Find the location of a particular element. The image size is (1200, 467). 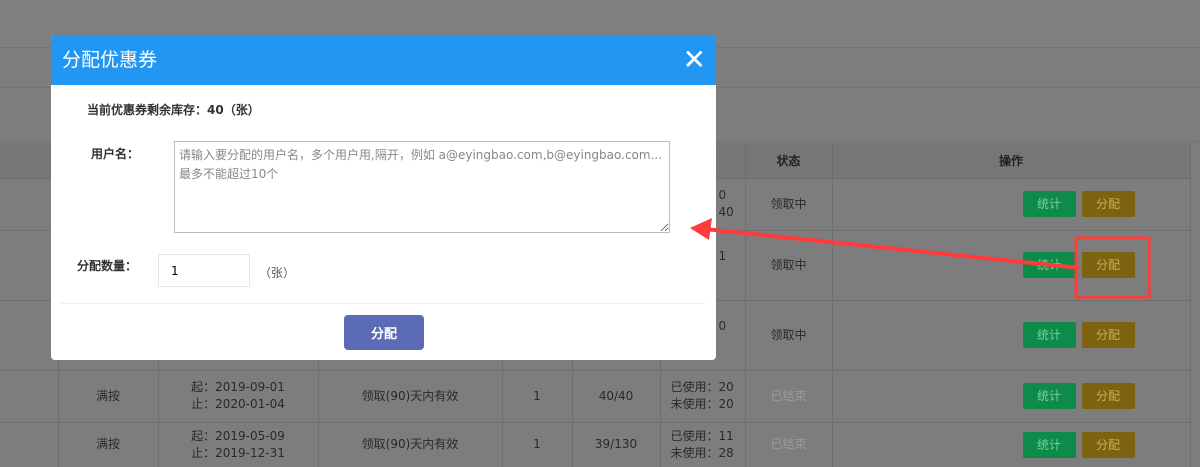

col-header is located at coordinates (29, 160).